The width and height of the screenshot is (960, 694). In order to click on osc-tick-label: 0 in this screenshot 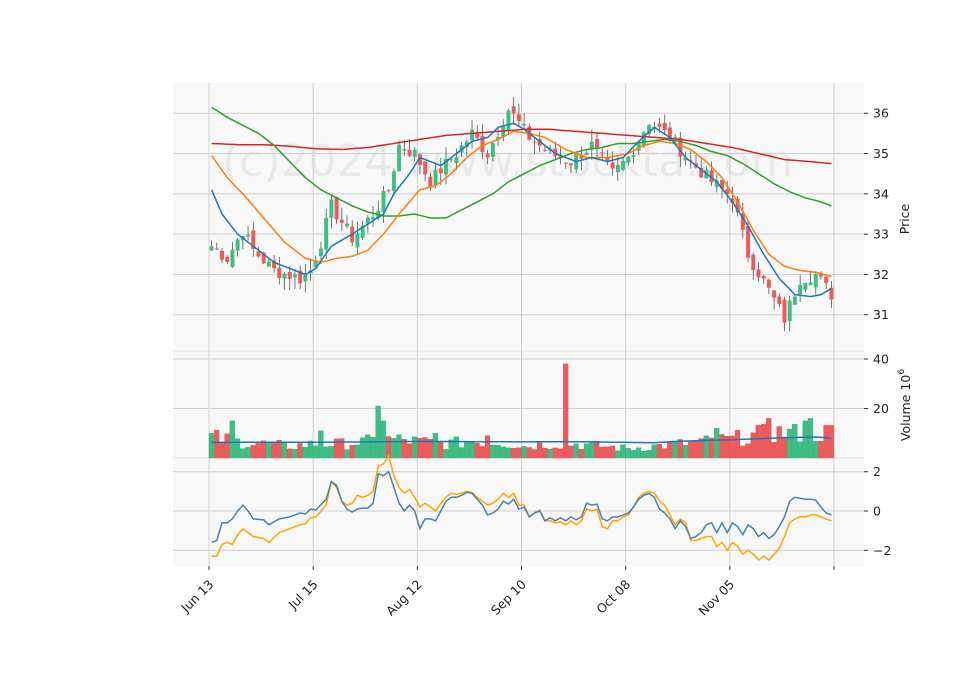, I will do `click(877, 511)`.